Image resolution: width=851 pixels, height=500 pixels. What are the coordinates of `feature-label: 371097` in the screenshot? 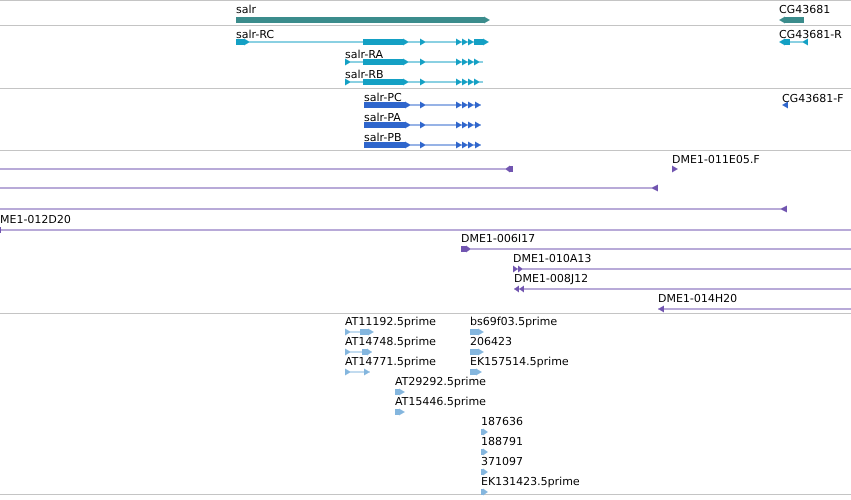 It's located at (502, 461).